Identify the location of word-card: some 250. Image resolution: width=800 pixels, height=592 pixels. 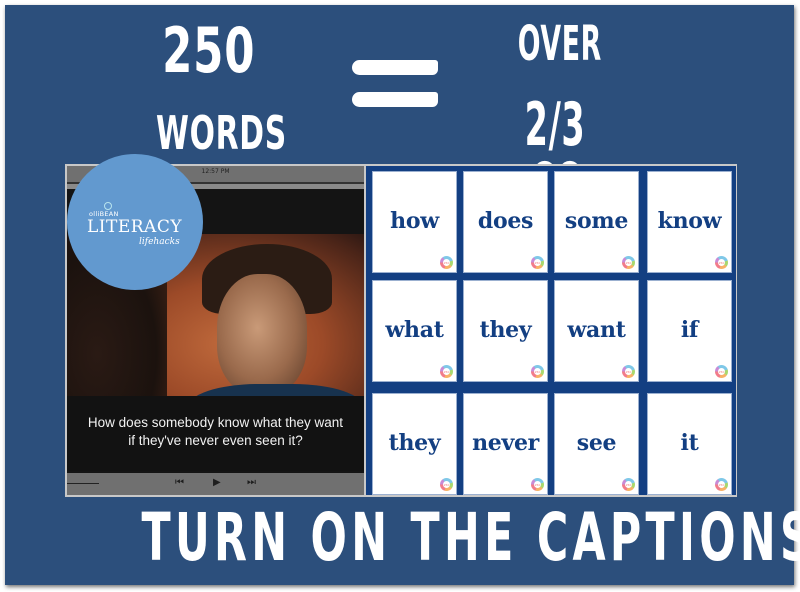
(596, 222).